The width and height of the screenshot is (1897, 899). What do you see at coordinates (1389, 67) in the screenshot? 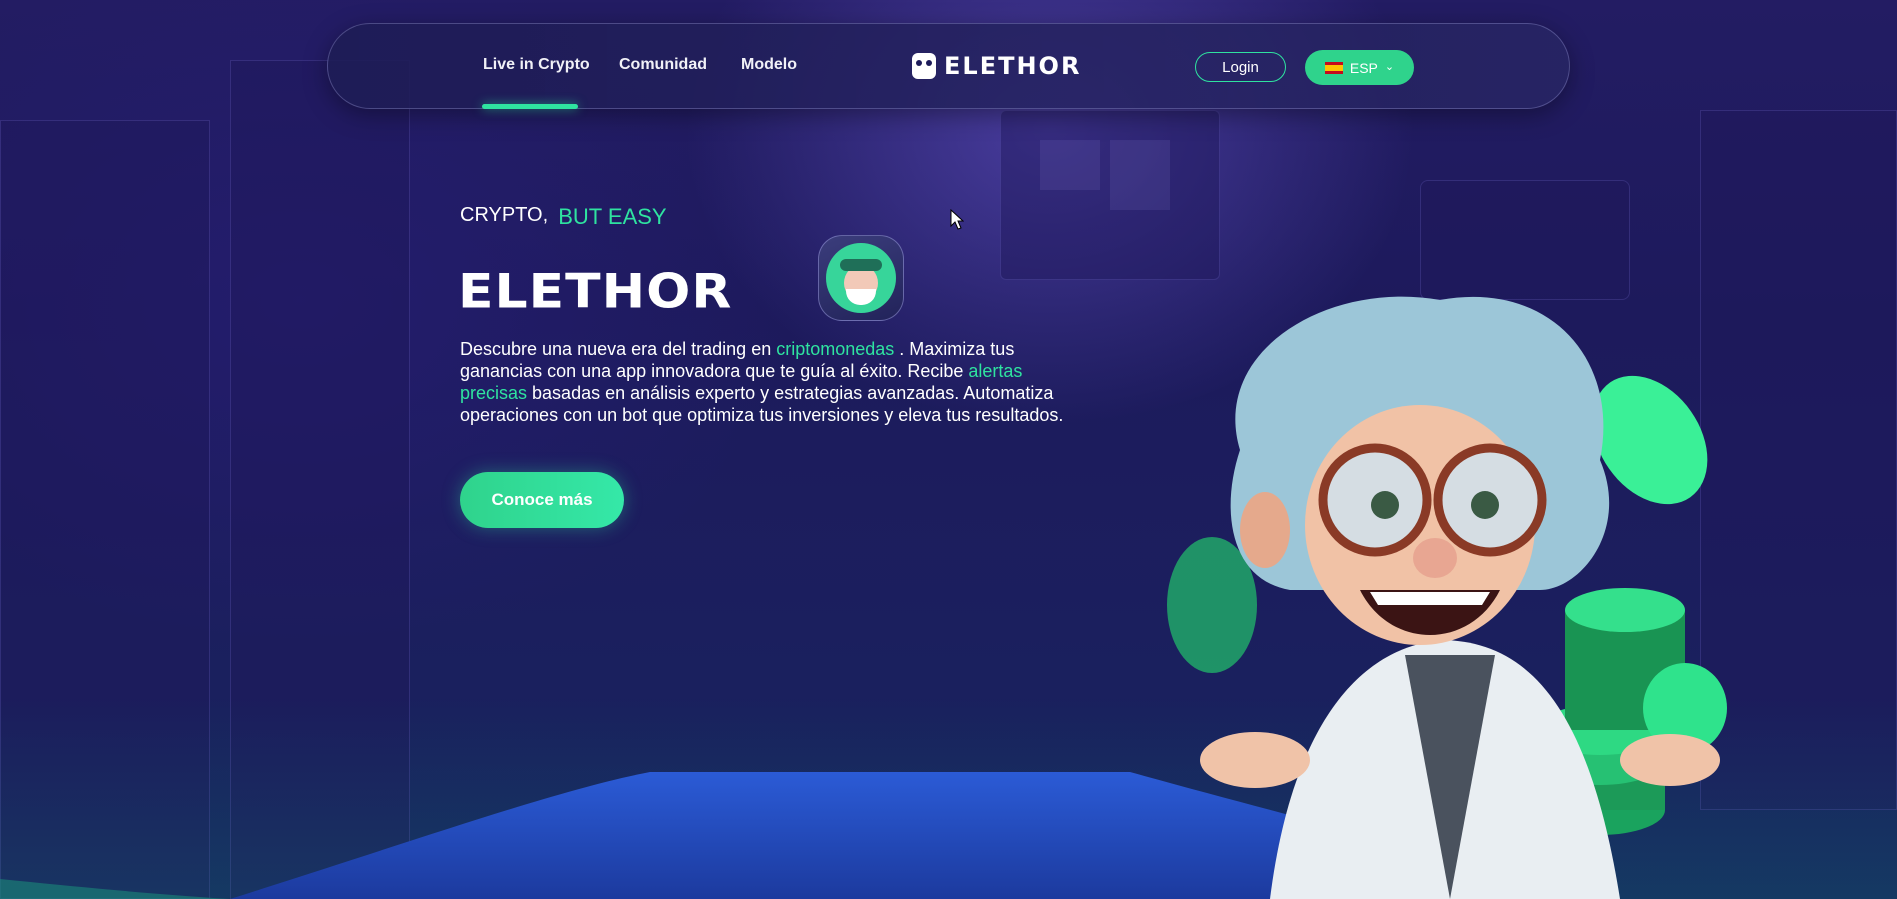
I see `chevron-down-icon: ⌄` at bounding box center [1389, 67].